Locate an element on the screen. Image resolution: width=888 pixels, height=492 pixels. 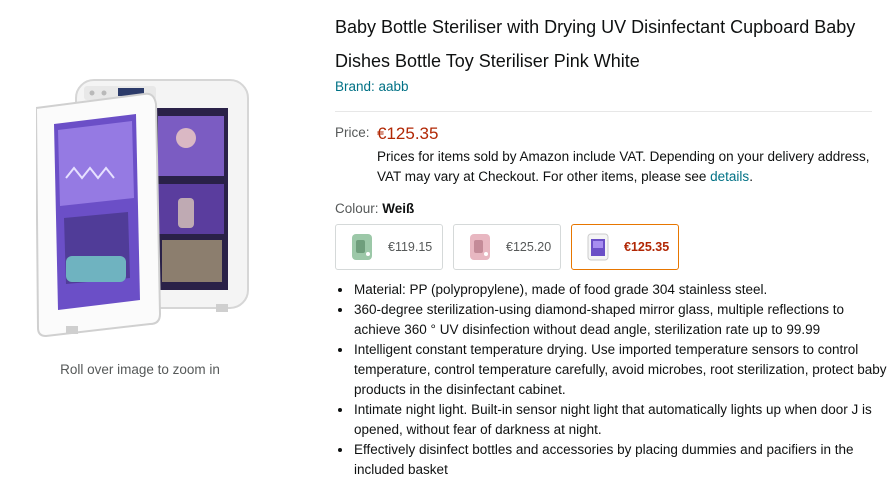
swatch-pink: €125.20 is located at coordinates (507, 247).